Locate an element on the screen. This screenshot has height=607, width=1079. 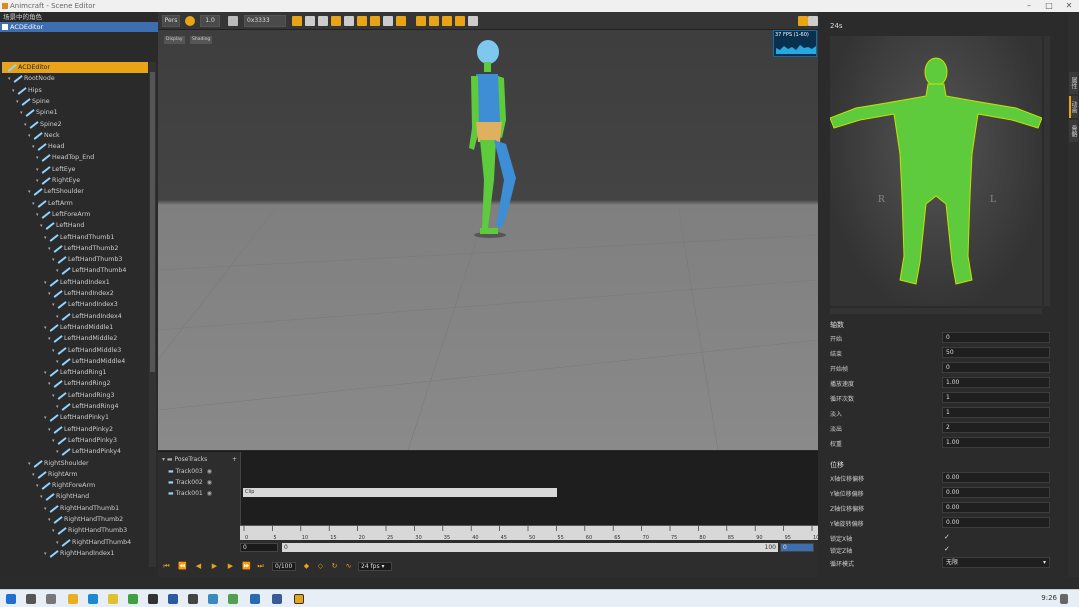
tree-node: ▾ LeftHandRing1 is located at coordinates (75, 372).